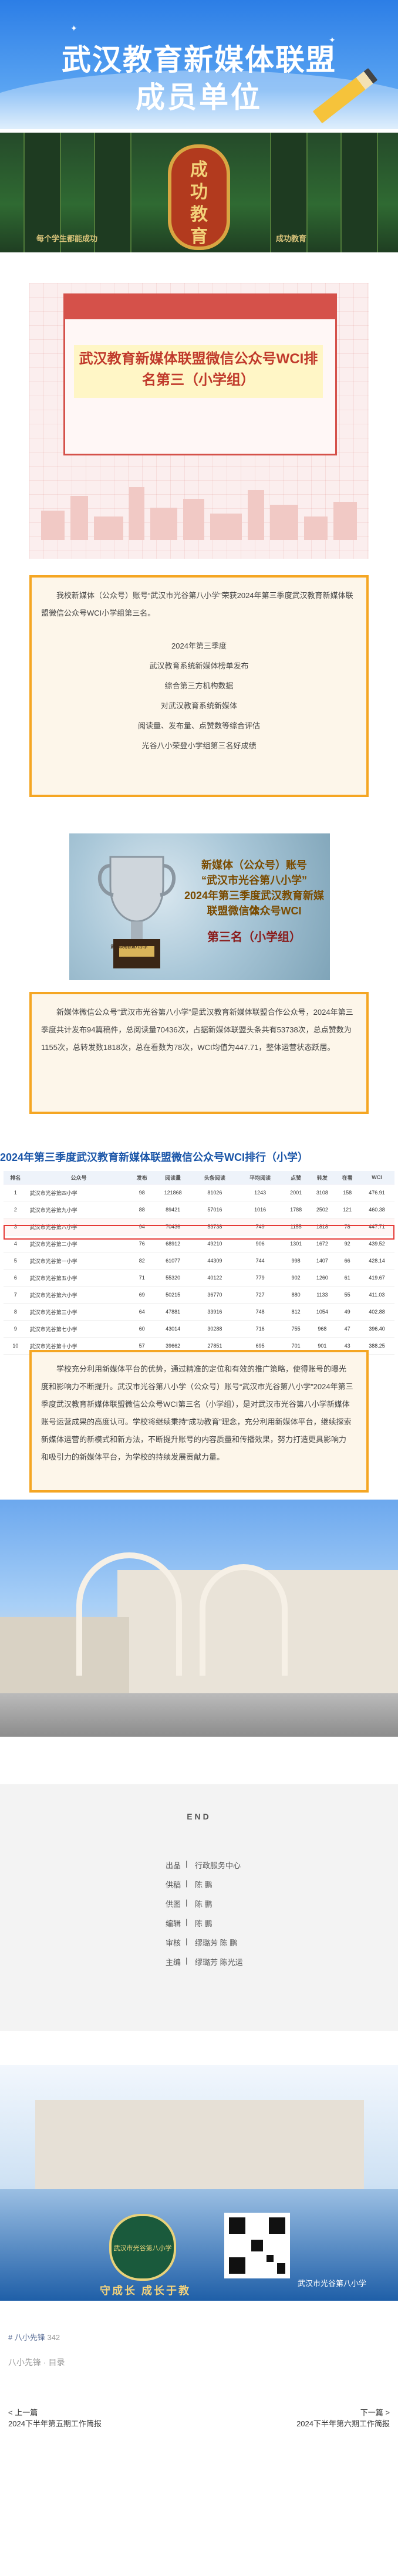 The image size is (398, 2576). Describe the element at coordinates (322, 1192) in the screenshot. I see `table-cell: 3108` at that location.